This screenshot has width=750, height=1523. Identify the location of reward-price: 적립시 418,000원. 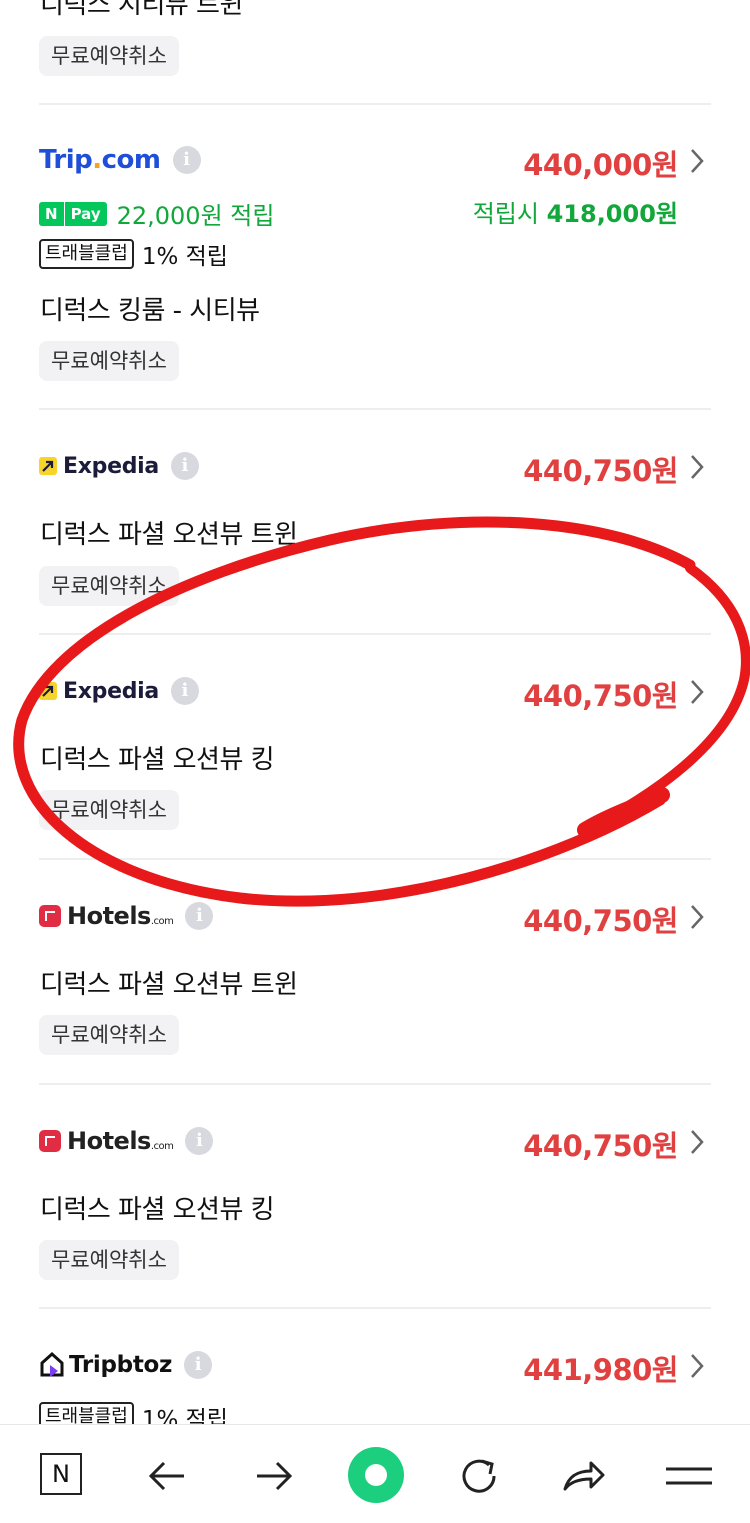
(575, 214).